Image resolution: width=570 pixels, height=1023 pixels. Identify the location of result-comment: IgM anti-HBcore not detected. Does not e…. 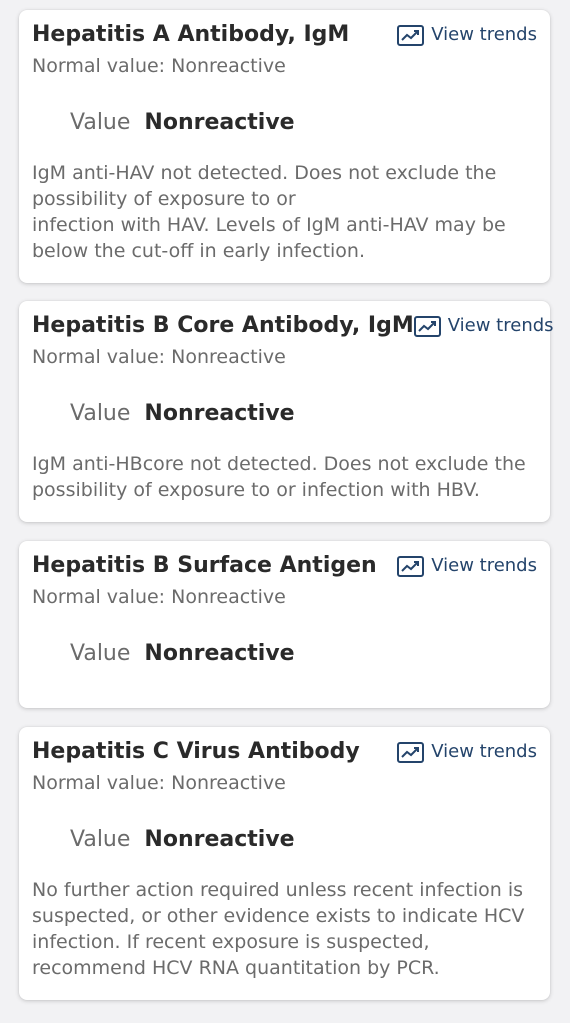
(279, 477).